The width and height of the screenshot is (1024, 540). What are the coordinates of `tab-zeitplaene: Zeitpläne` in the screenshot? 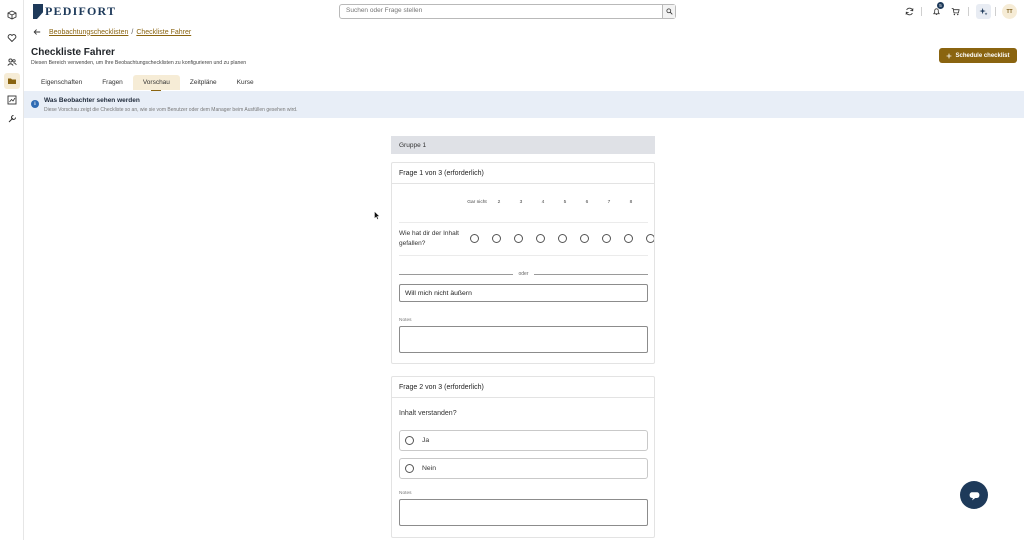 It's located at (203, 82).